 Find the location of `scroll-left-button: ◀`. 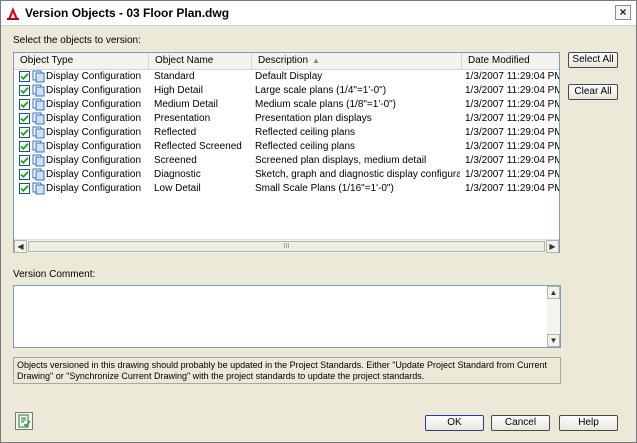

scroll-left-button: ◀ is located at coordinates (20, 246).